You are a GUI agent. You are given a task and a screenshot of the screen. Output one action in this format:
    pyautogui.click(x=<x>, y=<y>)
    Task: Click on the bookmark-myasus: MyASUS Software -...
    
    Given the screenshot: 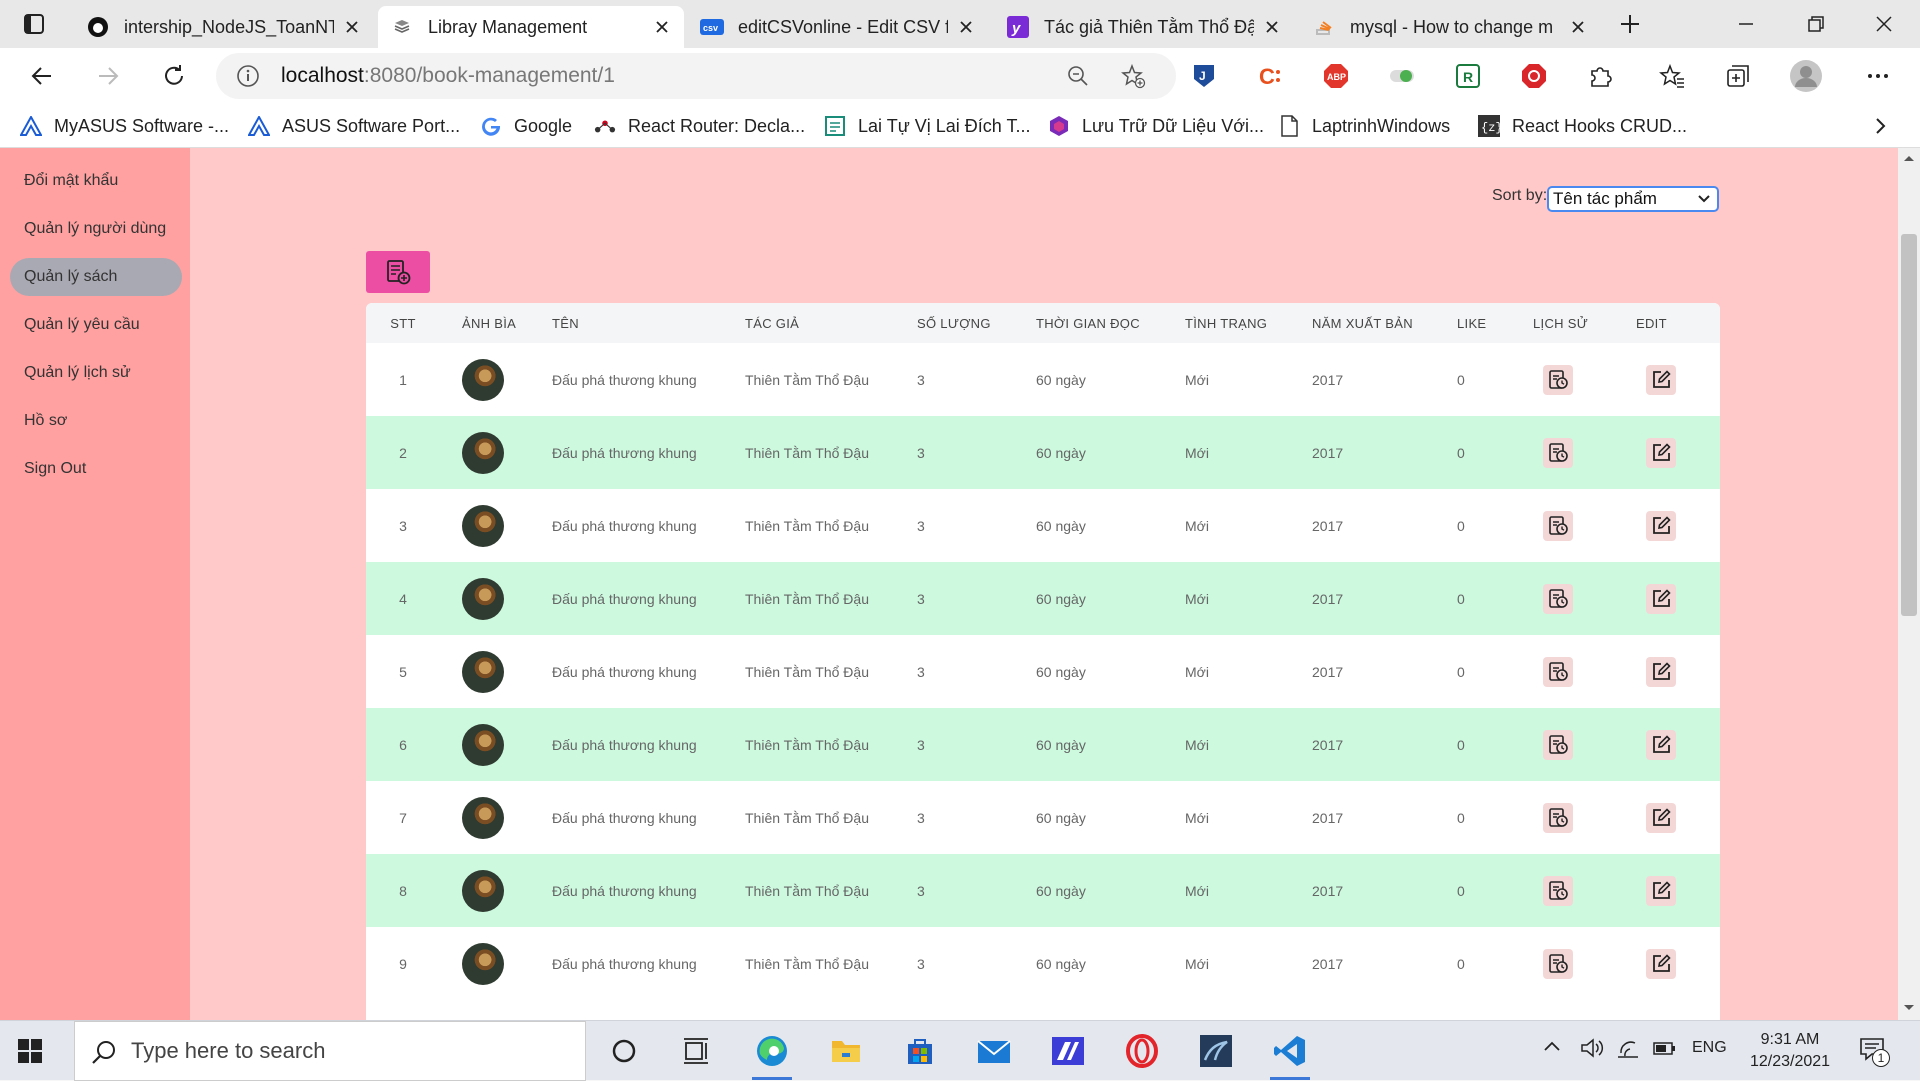 What is the action you would take?
    pyautogui.click(x=124, y=126)
    